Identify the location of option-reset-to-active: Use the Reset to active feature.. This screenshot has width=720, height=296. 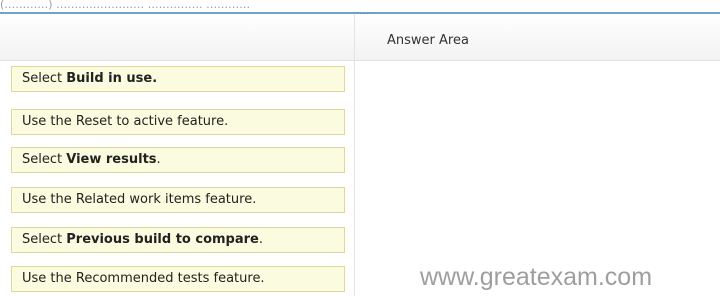
(178, 122).